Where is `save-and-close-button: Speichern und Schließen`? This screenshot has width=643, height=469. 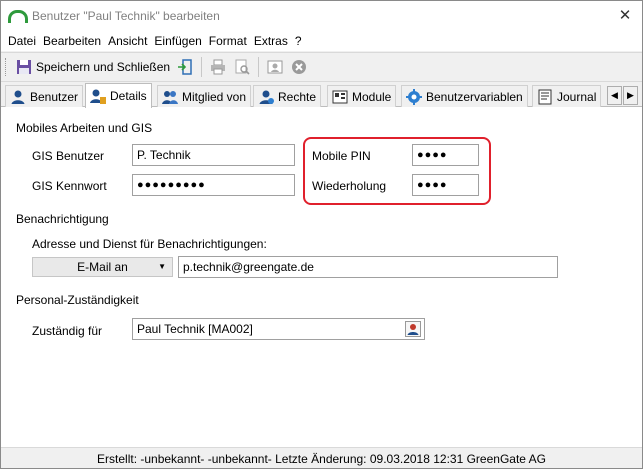 save-and-close-button: Speichern und Schließen is located at coordinates (92, 67).